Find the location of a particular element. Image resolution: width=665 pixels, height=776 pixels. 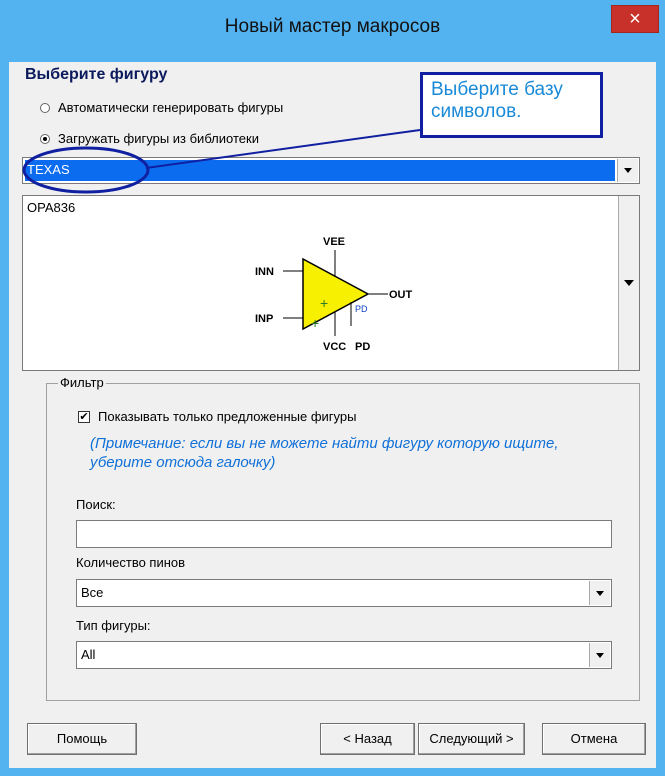

pin-label-vee: VEE is located at coordinates (334, 242).